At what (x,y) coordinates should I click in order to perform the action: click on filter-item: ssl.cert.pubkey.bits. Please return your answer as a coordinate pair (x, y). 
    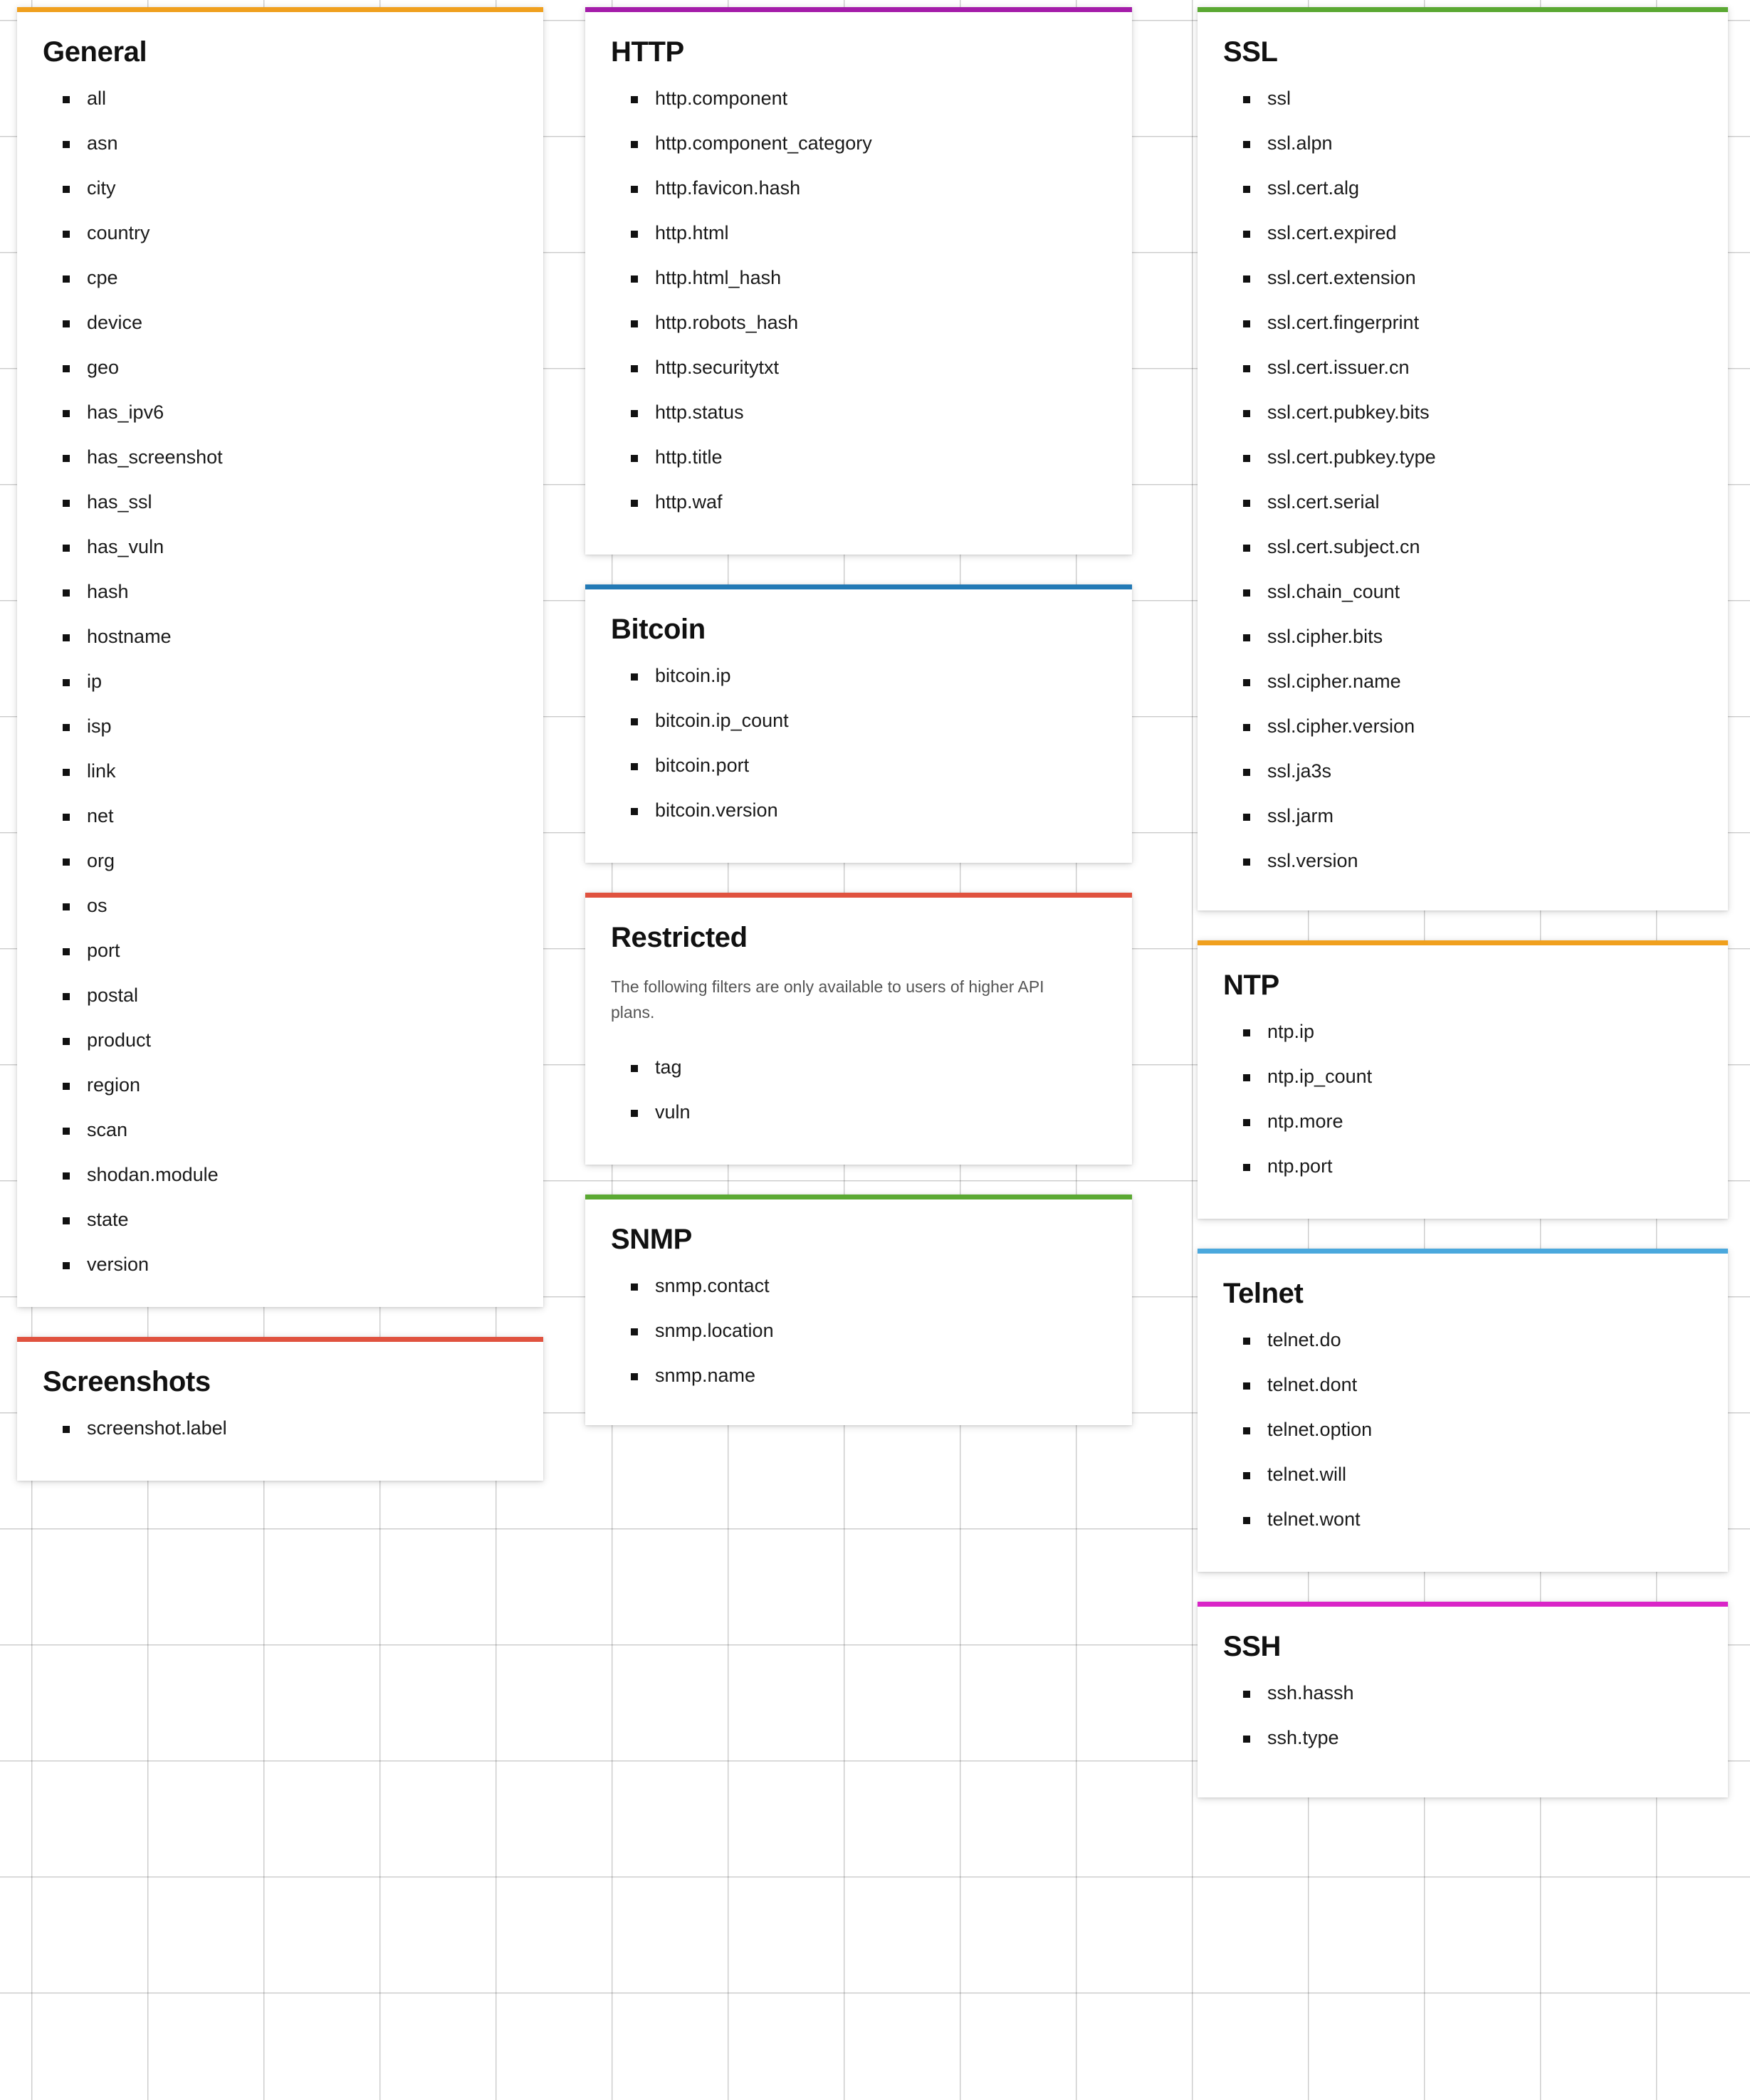
    Looking at the image, I should click on (1466, 412).